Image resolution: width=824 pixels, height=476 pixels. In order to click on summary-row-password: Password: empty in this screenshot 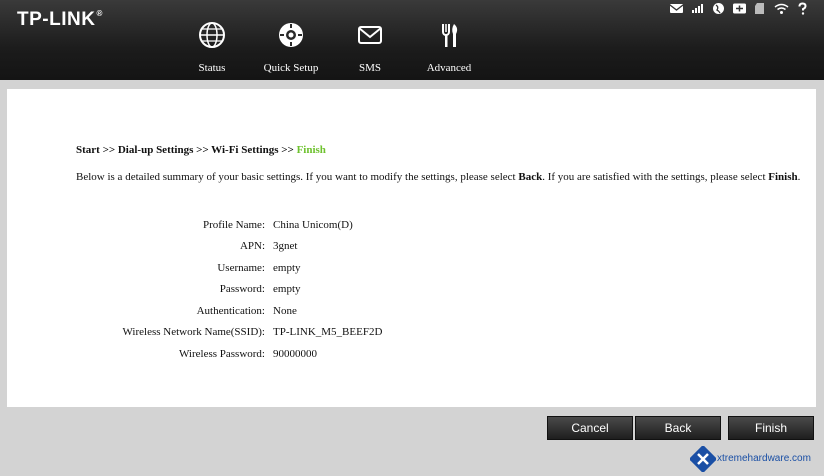, I will do `click(154, 290)`.